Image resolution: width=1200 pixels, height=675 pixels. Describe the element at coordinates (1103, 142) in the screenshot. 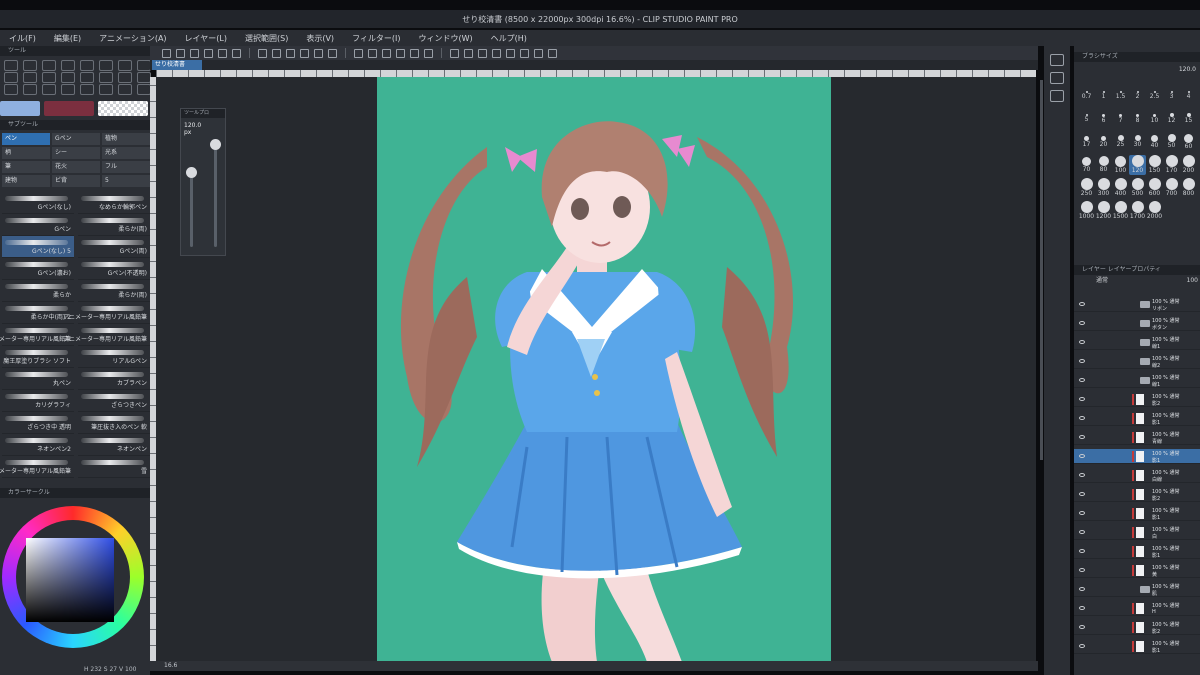

I see `brush-size-option: 20` at that location.